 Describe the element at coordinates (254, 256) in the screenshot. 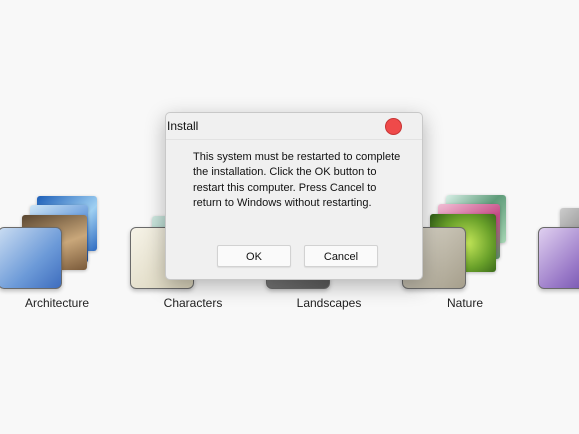

I see `ok-button: OK` at that location.